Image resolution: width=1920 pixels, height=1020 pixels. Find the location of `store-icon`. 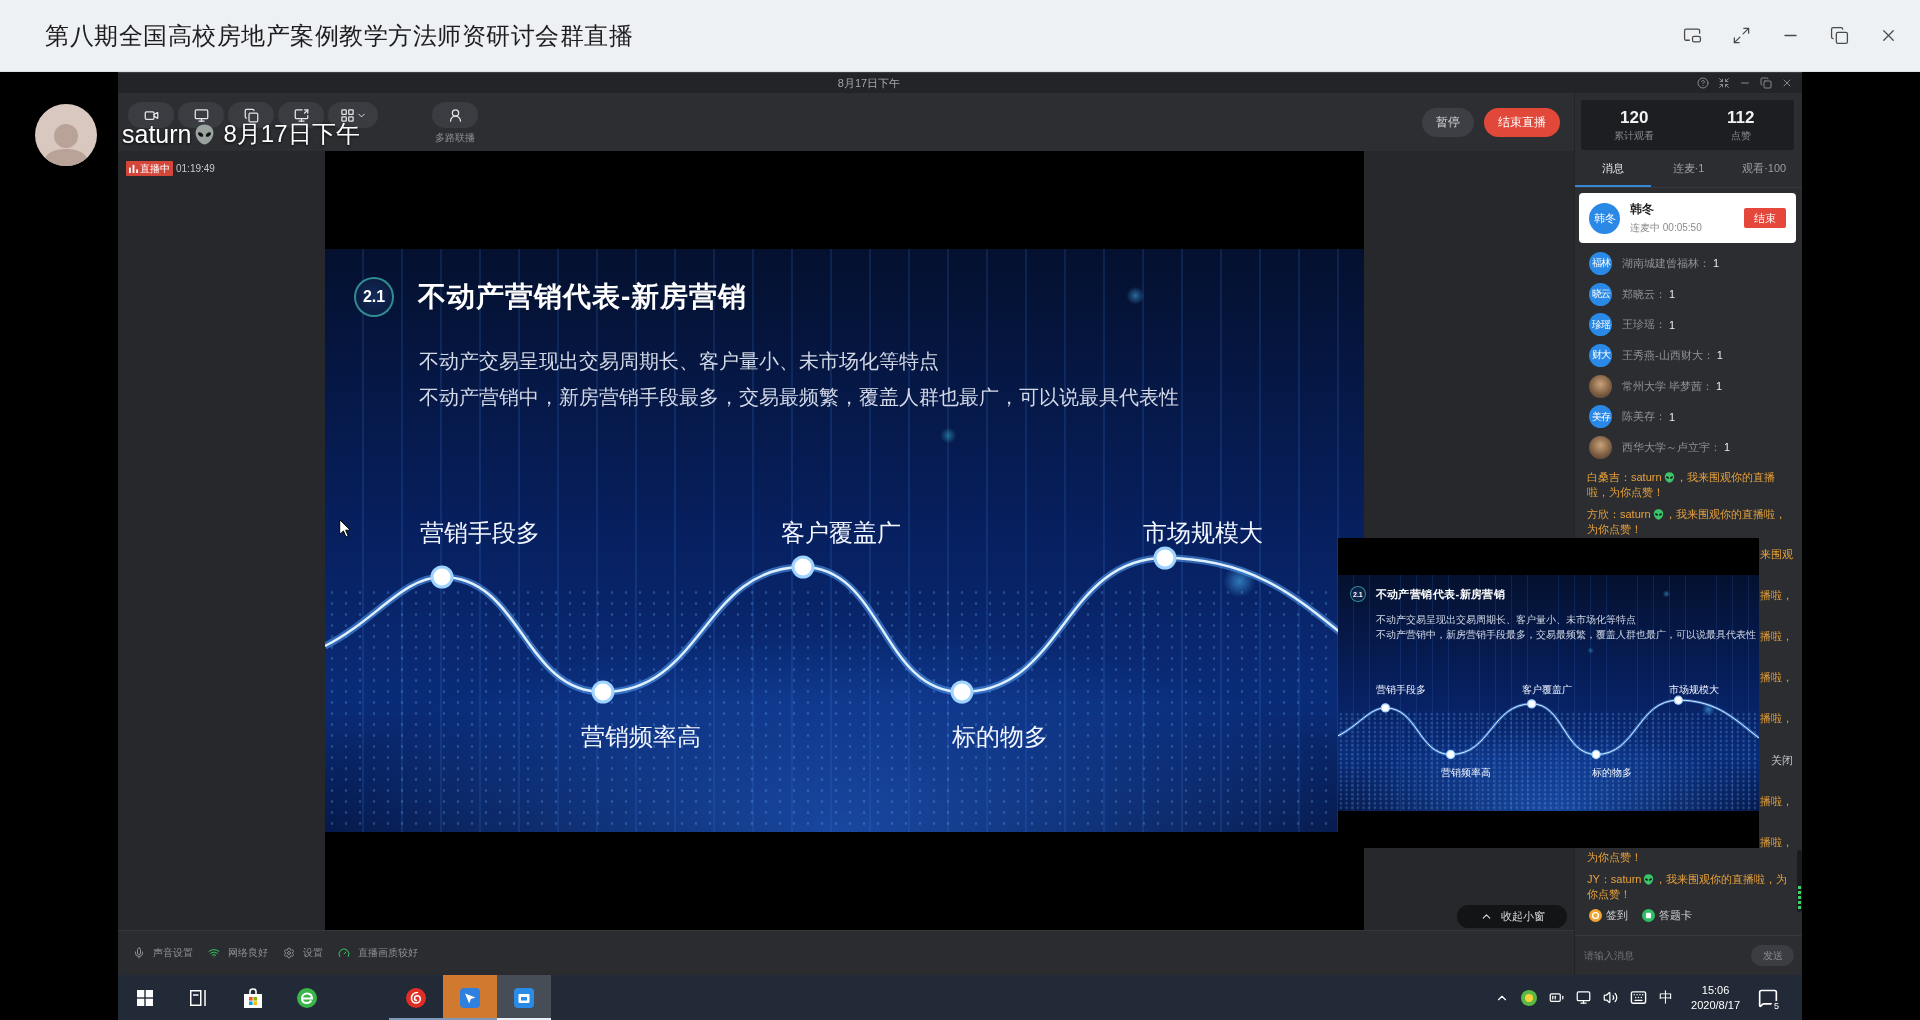

store-icon is located at coordinates (253, 997).